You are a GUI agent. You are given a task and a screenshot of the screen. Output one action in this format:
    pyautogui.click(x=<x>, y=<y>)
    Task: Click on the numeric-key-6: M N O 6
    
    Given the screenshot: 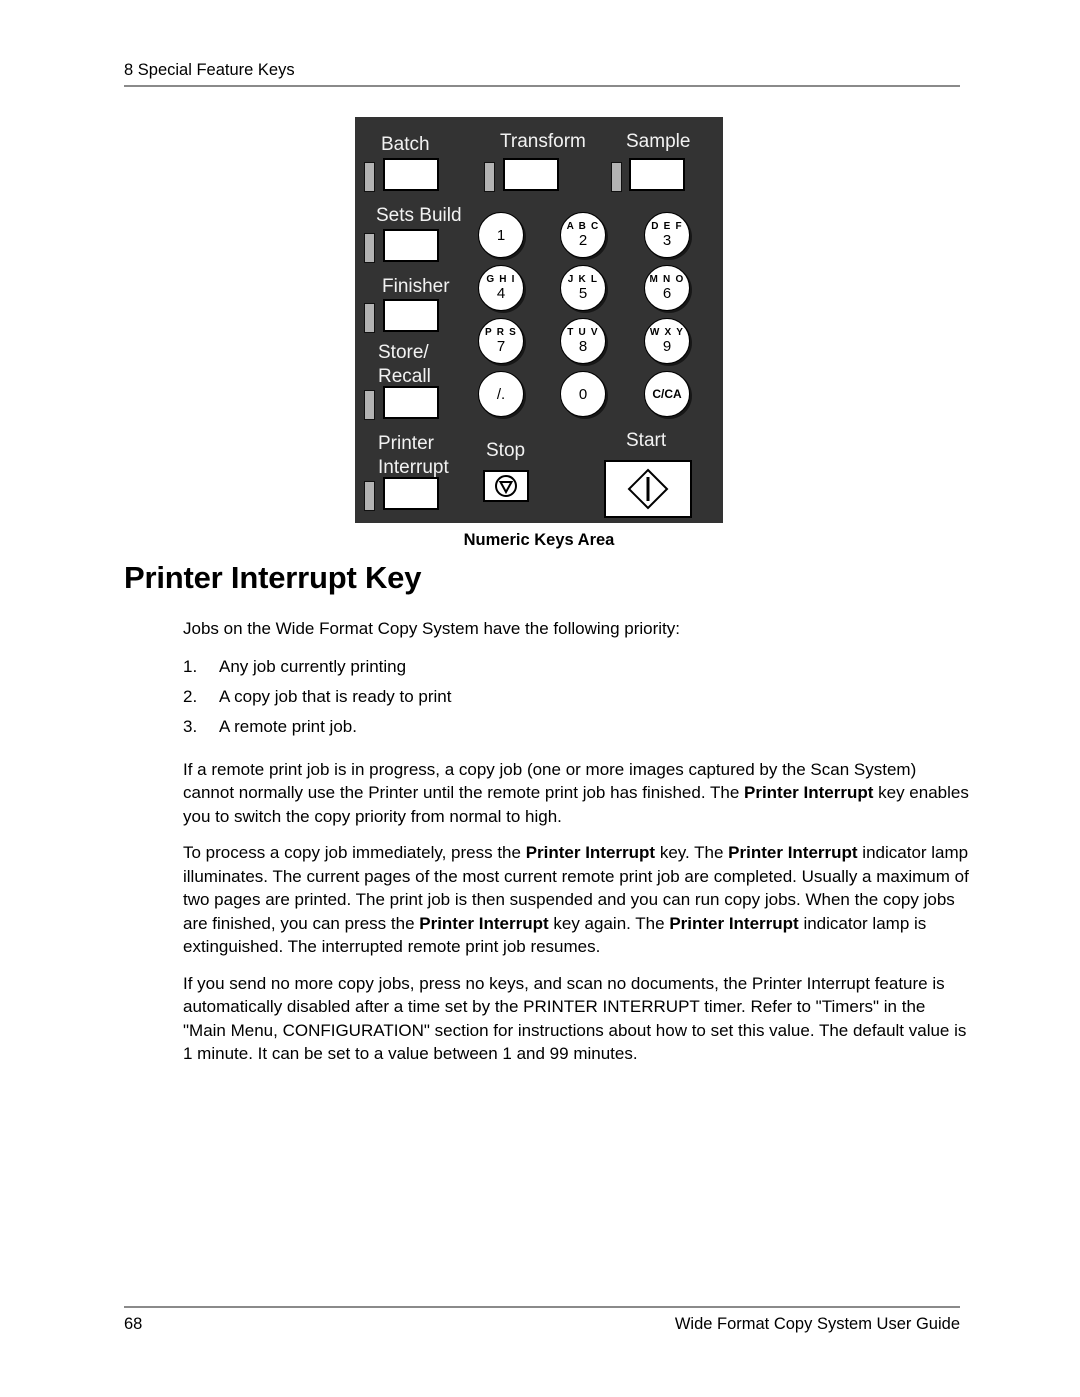 What is the action you would take?
    pyautogui.click(x=667, y=288)
    